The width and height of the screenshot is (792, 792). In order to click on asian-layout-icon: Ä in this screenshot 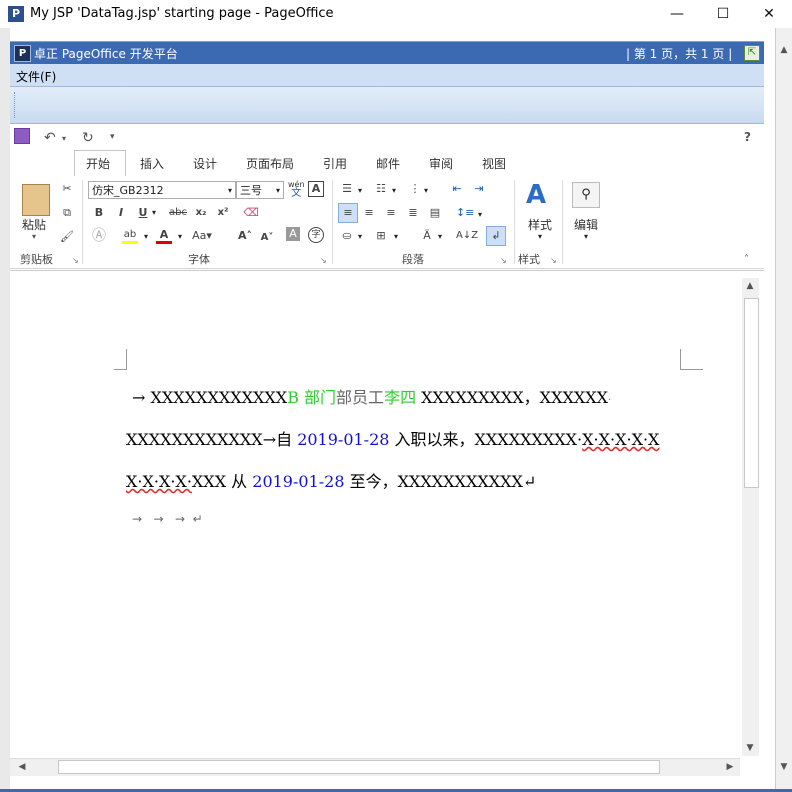, I will do `click(427, 236)`.